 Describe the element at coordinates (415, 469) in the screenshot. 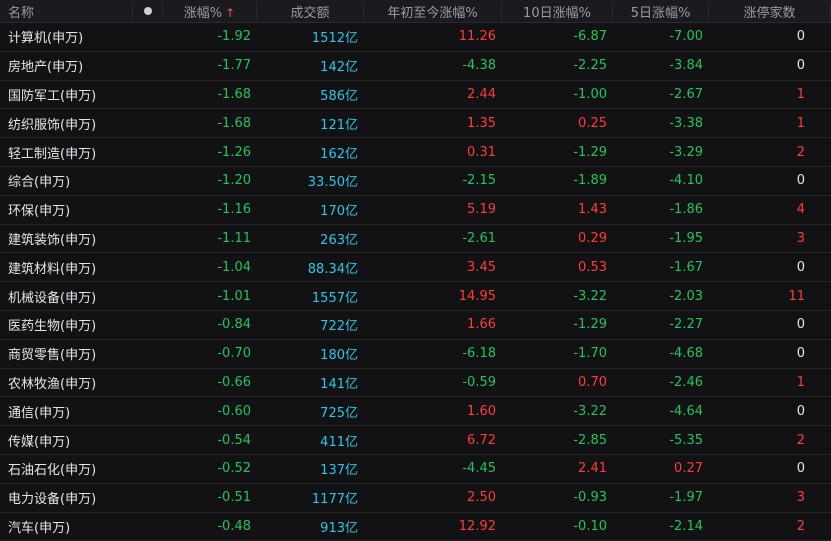

I see `table-row: 石油石化(申万) -0.52 137亿 -4.45 2.41 0.27 0` at that location.